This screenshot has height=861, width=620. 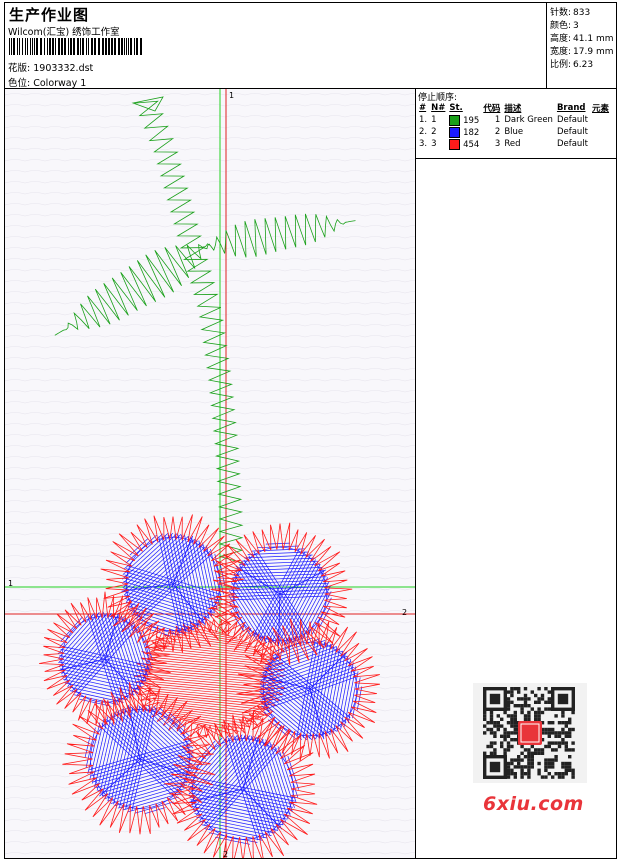 What do you see at coordinates (572, 65) in the screenshot?
I see `stat-scale: 比例: 6.23` at bounding box center [572, 65].